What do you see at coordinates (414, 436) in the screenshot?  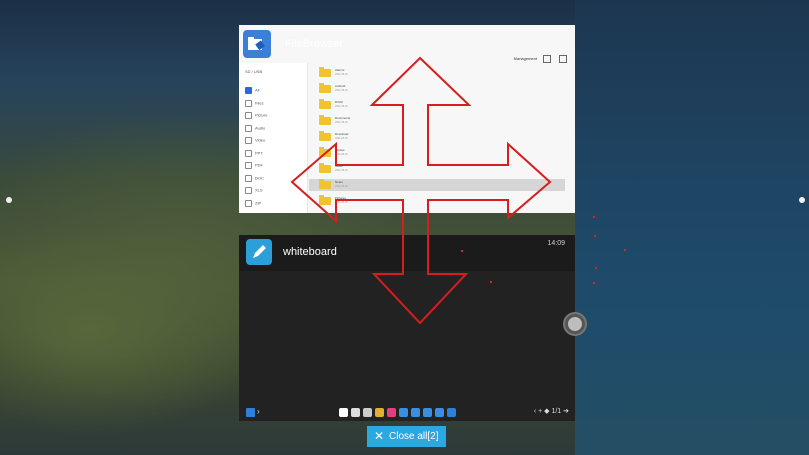 I see `close-all-label: Close all[2]` at bounding box center [414, 436].